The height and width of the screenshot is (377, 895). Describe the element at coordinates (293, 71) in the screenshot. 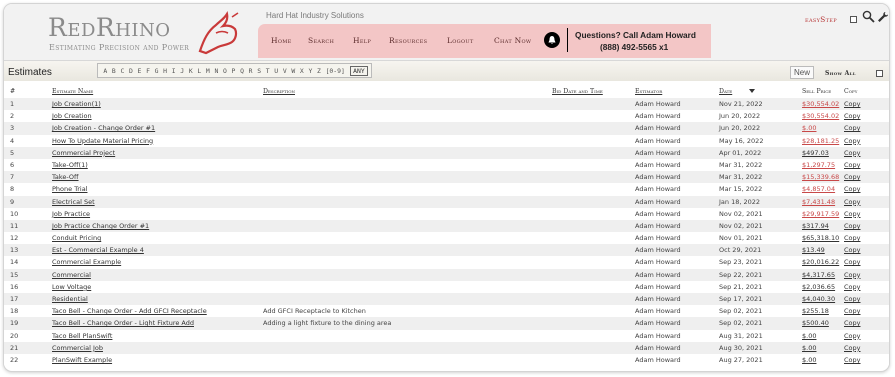

I see `alpha-filter-item: W` at that location.